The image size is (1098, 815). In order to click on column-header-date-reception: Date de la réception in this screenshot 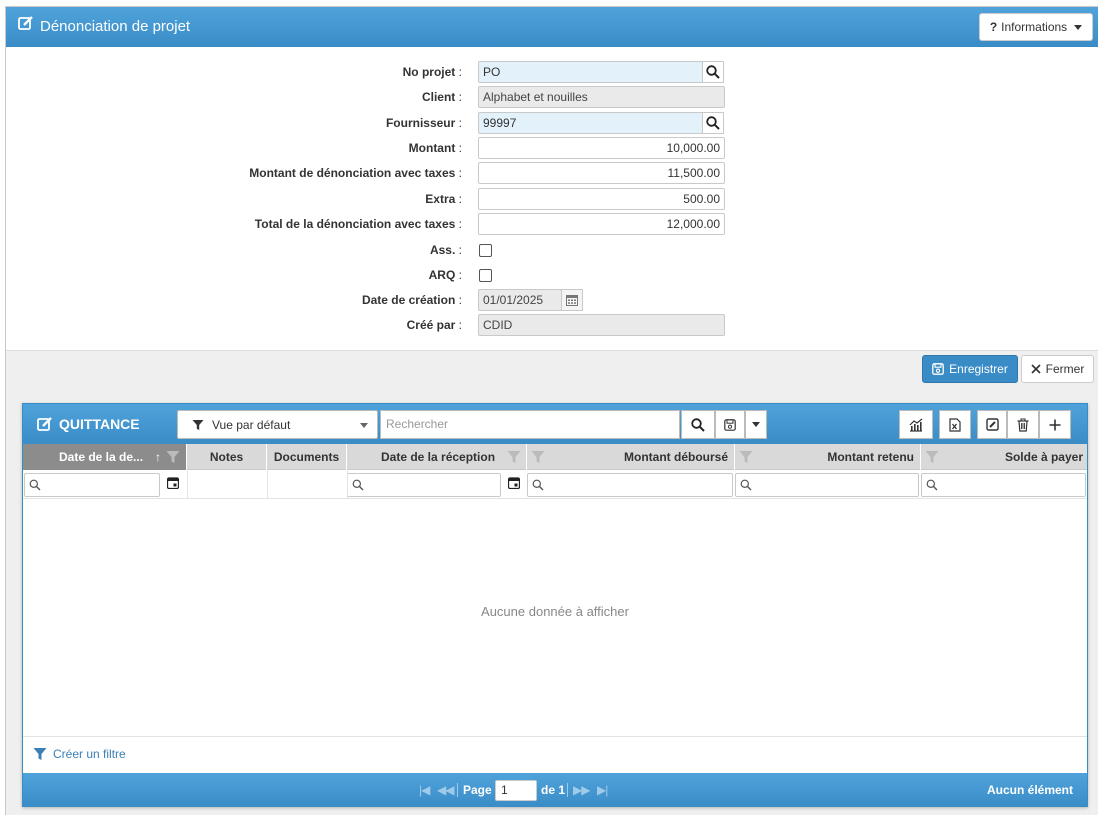, I will do `click(437, 457)`.